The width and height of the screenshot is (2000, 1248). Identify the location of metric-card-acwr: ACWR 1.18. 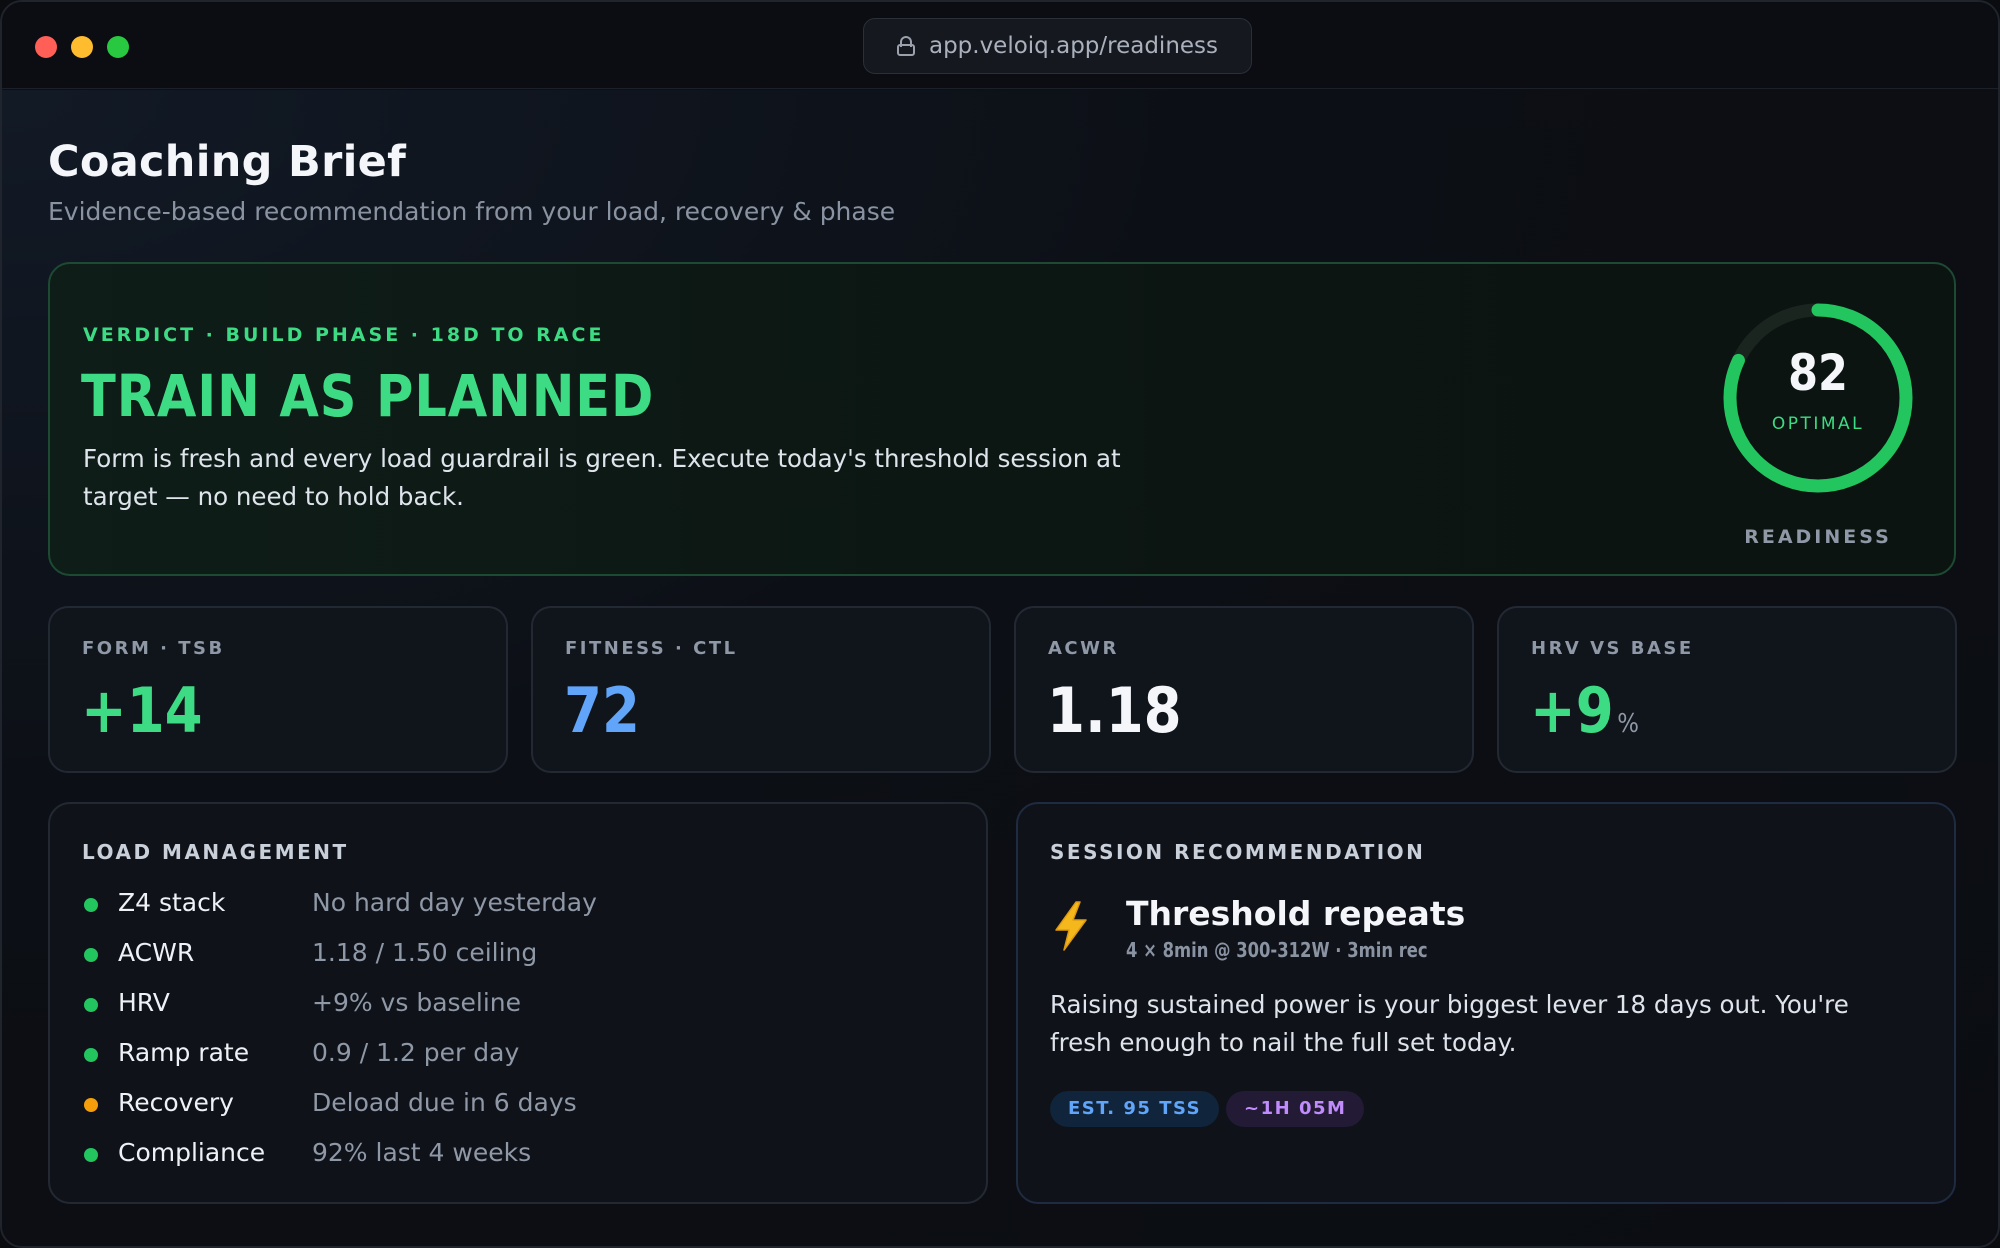
(1244, 689).